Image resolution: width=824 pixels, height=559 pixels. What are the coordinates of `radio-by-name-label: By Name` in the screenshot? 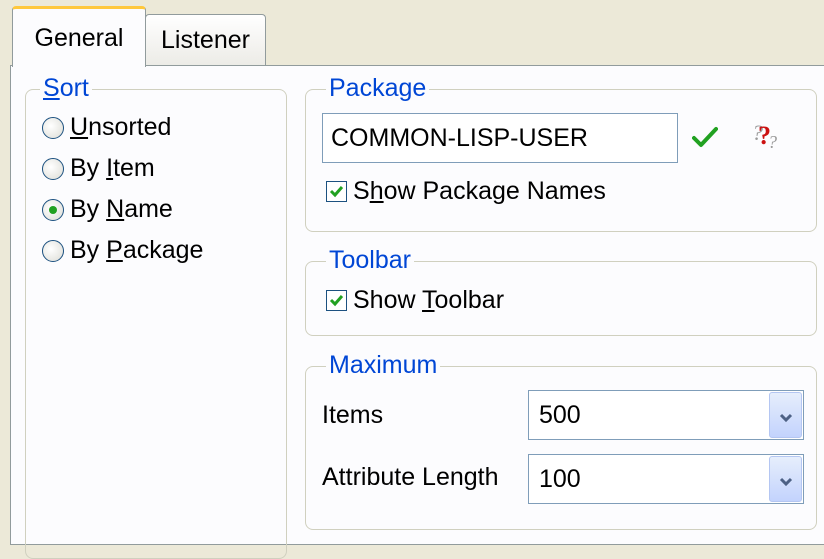 It's located at (121, 209).